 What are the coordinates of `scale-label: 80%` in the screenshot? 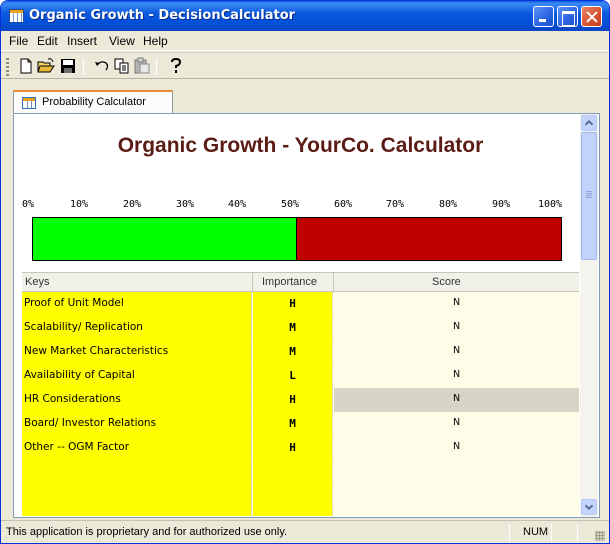 It's located at (448, 204).